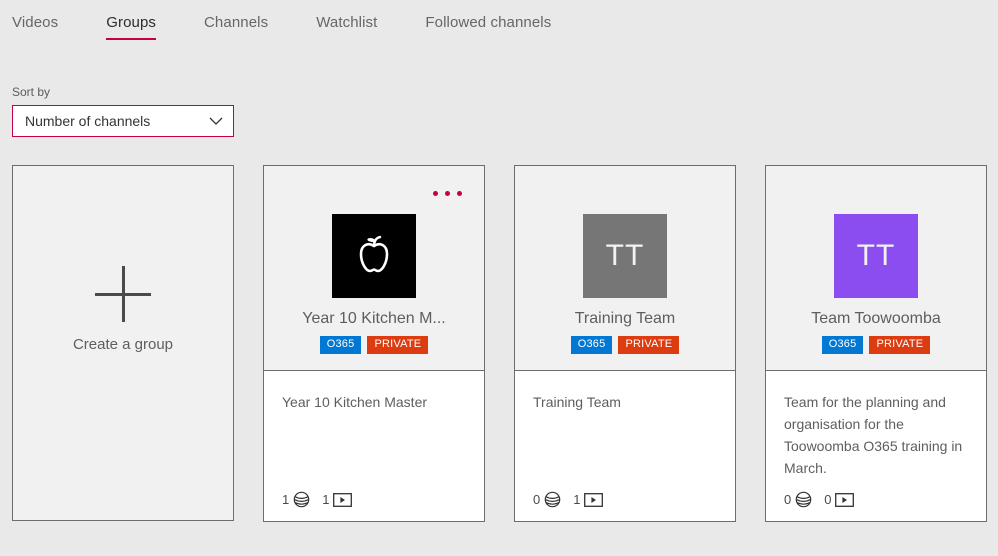  What do you see at coordinates (876, 318) in the screenshot?
I see `group-name: Team Toowoomba` at bounding box center [876, 318].